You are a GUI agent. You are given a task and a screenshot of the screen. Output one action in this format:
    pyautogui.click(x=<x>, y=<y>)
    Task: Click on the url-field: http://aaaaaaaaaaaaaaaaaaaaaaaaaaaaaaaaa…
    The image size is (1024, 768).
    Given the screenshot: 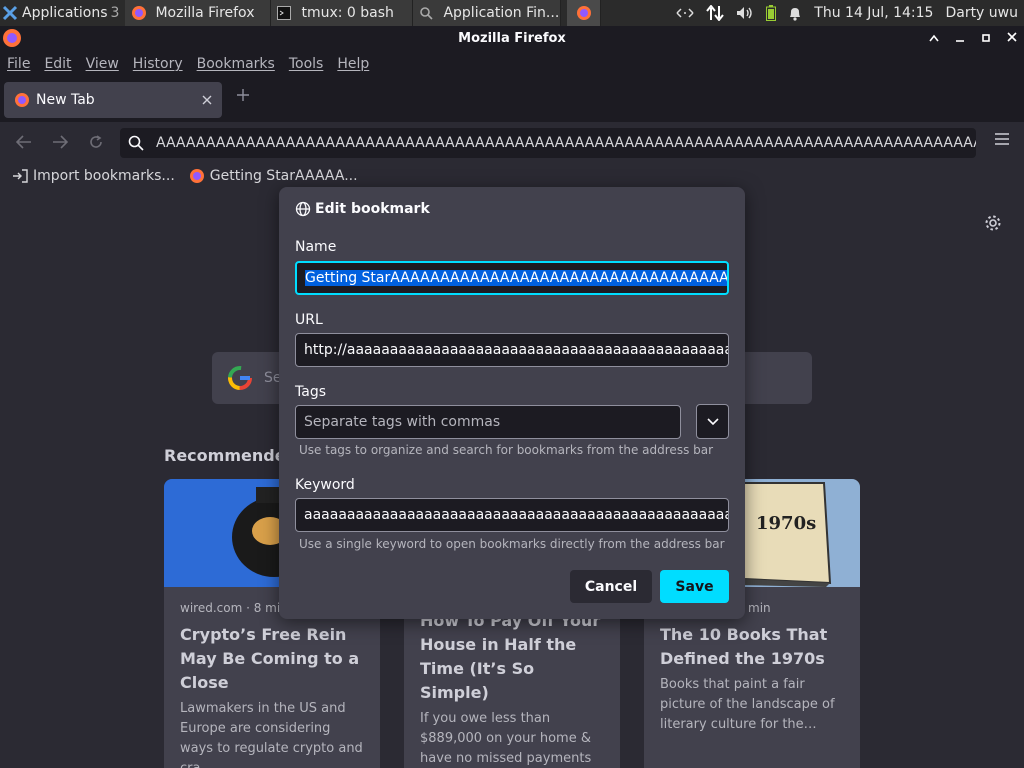 What is the action you would take?
    pyautogui.click(x=512, y=350)
    